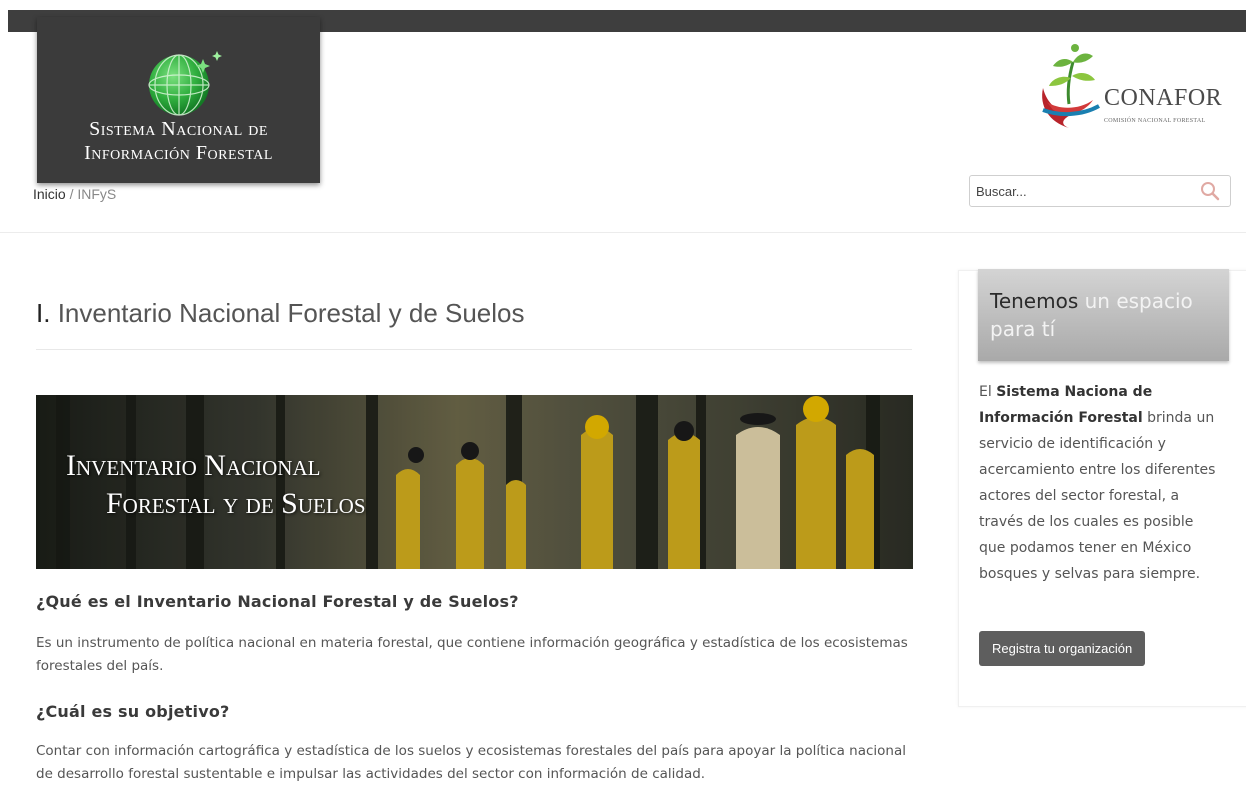 Image resolution: width=1246 pixels, height=786 pixels. What do you see at coordinates (178, 141) in the screenshot?
I see `logo-title: Sistema Nacional de Información Forestal` at bounding box center [178, 141].